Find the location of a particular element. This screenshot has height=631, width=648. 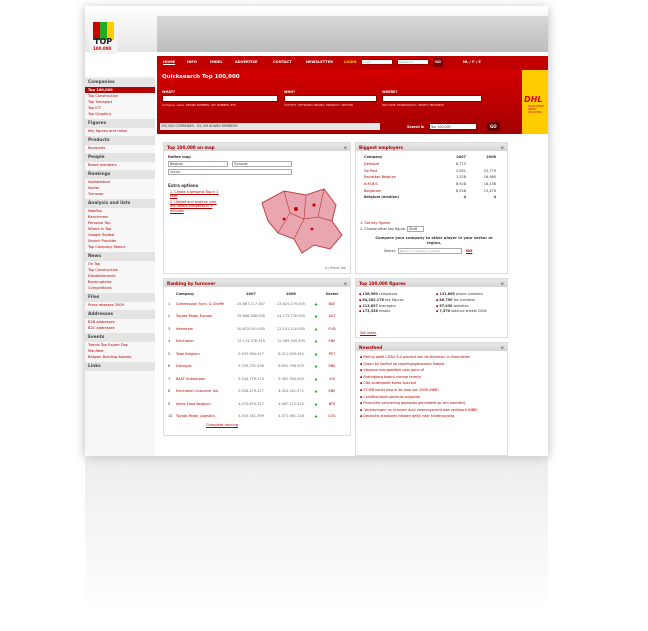

employers-row-cell: Randstad Belgium is located at coordinates (400, 177).